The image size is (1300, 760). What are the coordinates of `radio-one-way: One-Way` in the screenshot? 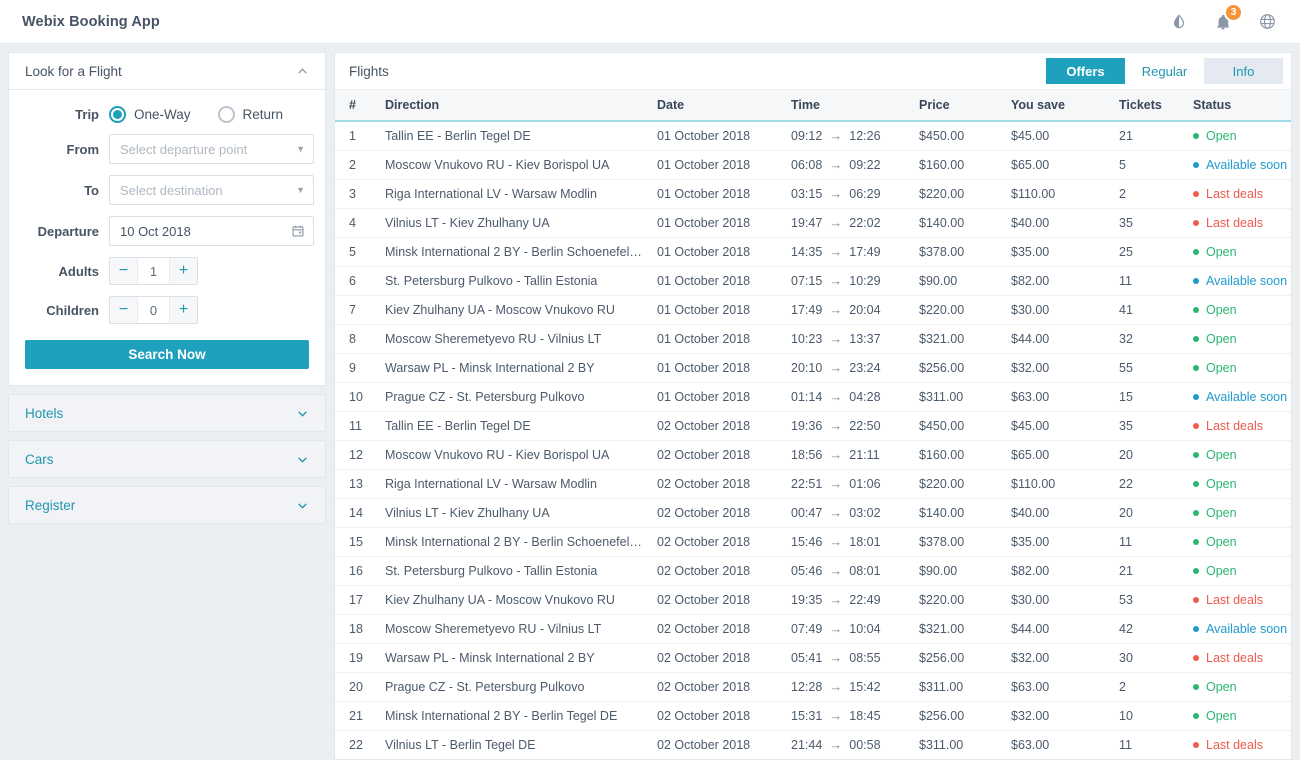 It's located at (150, 114).